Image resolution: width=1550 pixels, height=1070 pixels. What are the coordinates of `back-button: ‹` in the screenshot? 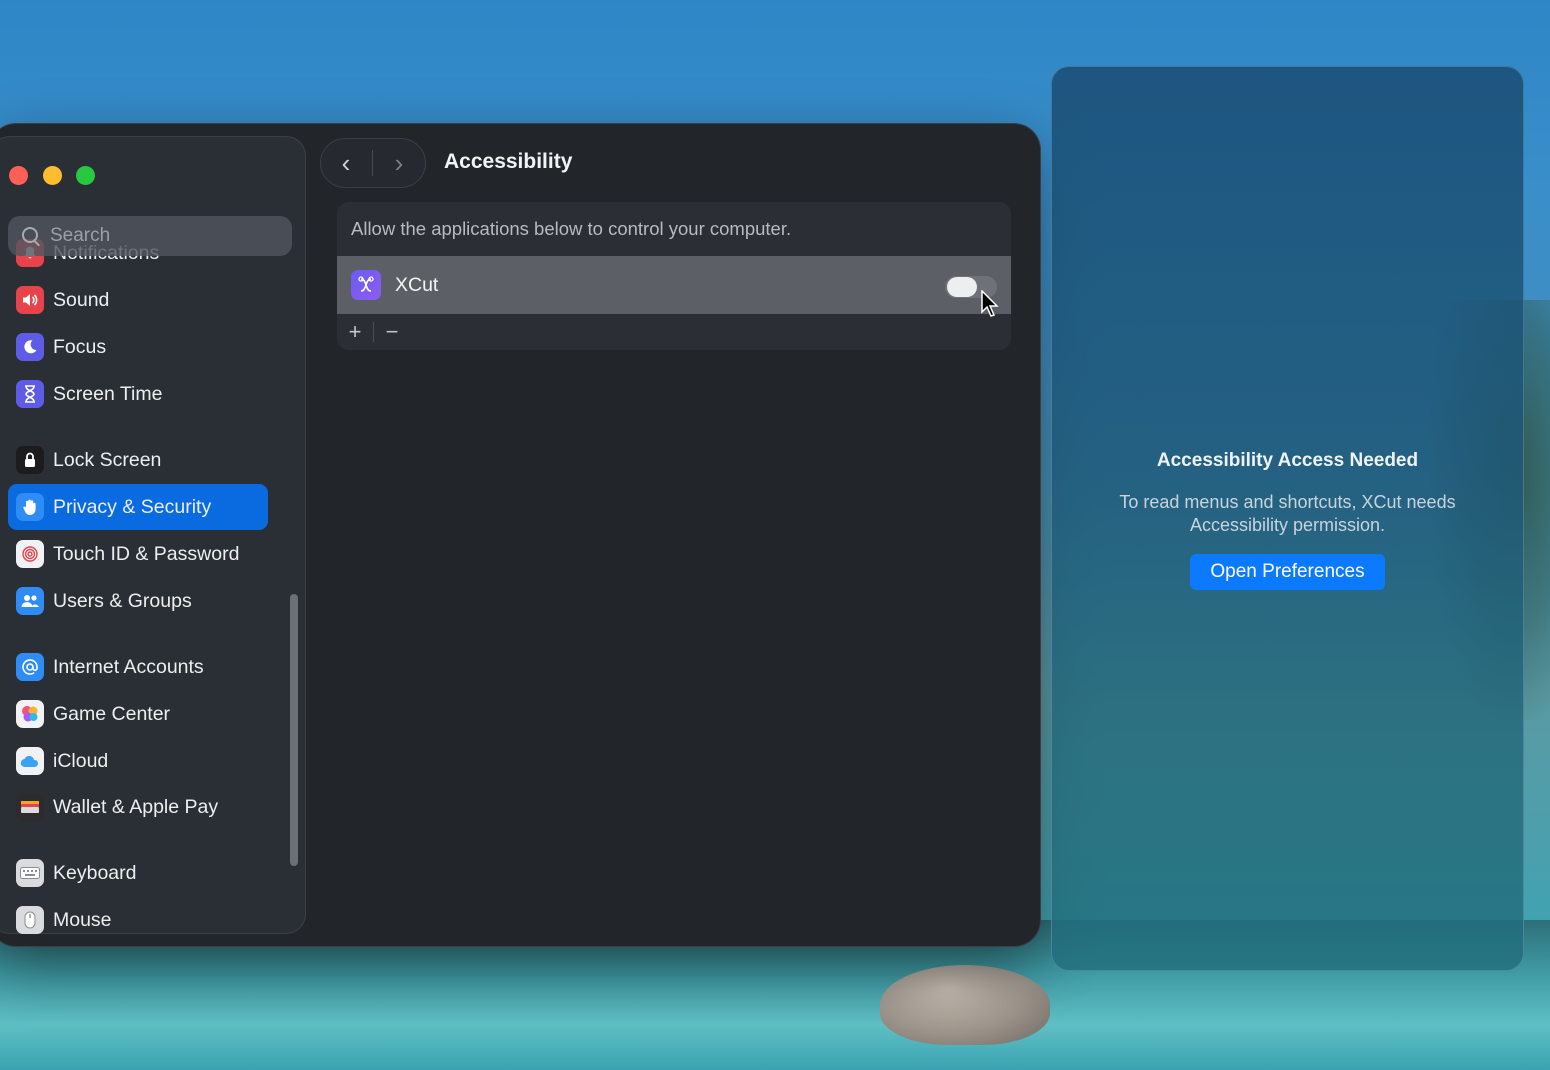 It's located at (346, 163).